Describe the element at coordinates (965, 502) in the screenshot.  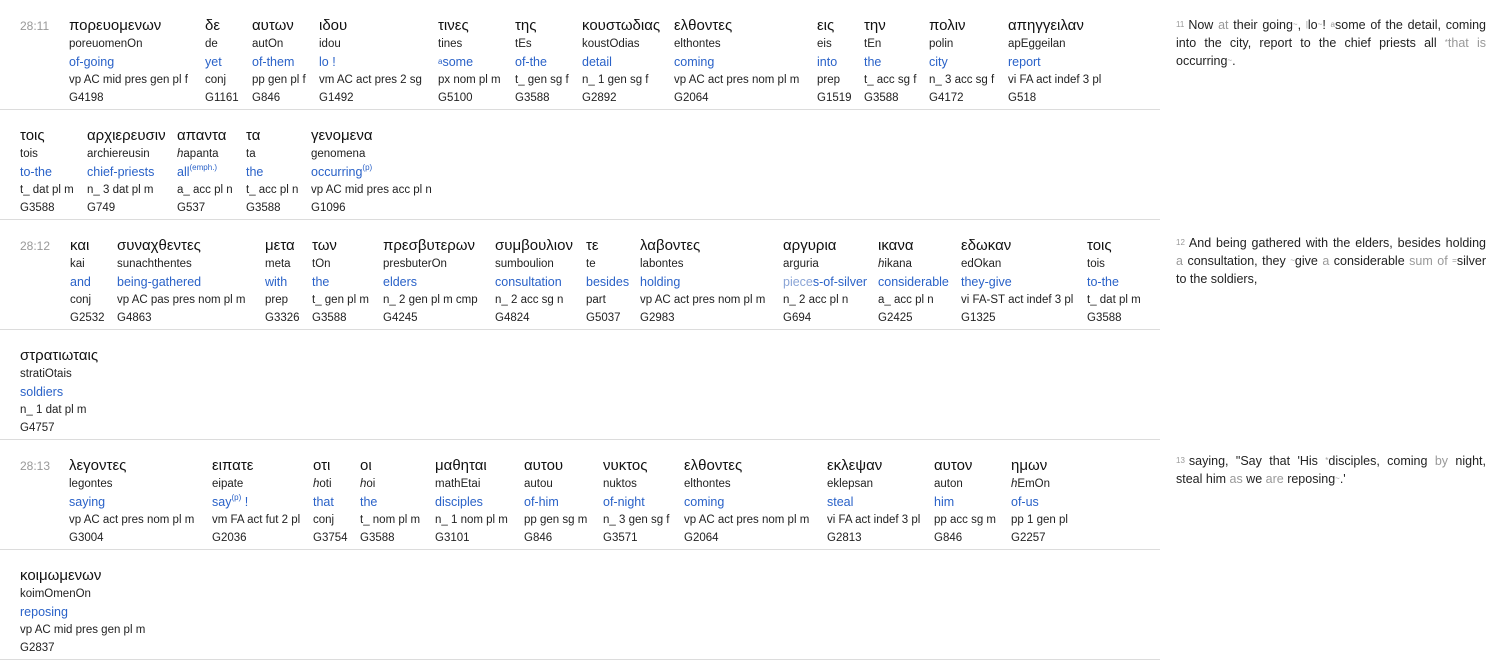
I see `english-gloss: him` at that location.